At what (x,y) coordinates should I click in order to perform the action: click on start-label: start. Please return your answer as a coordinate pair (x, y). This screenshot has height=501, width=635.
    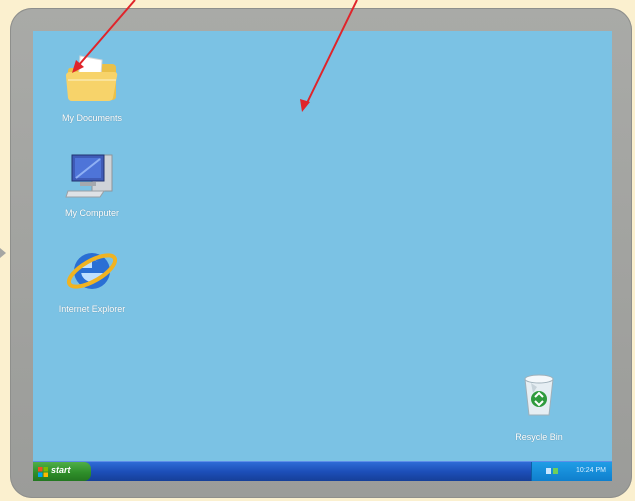
    Looking at the image, I should click on (61, 470).